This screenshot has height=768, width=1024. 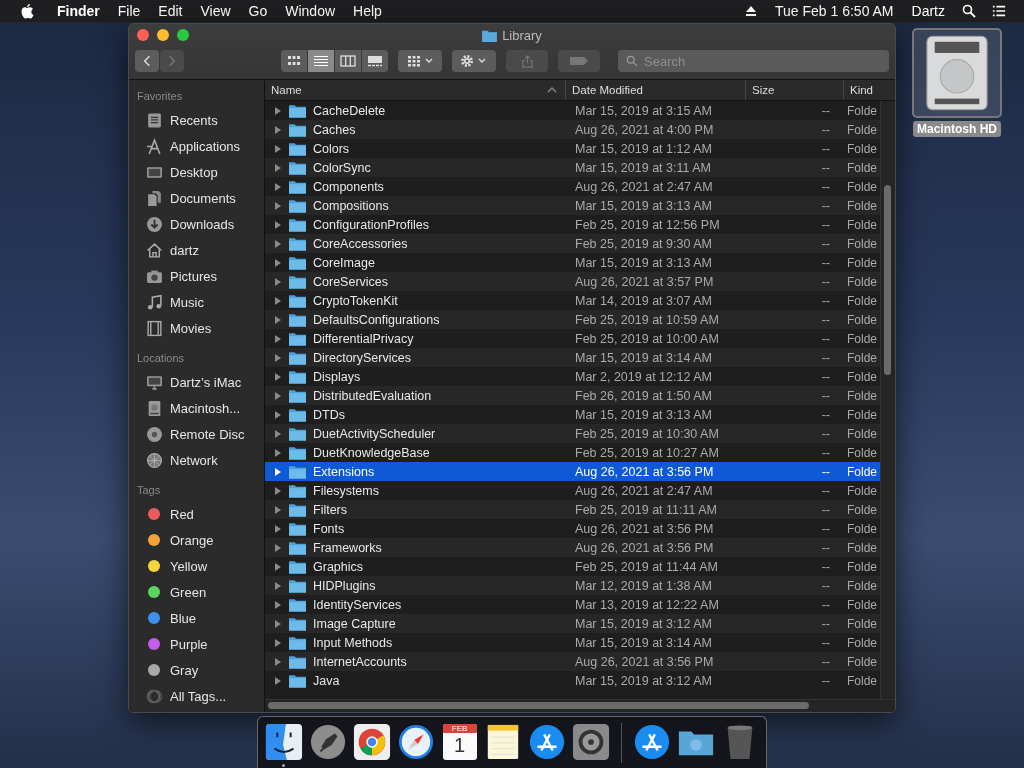 I want to click on sidebar-item: Green, so click(x=196, y=592).